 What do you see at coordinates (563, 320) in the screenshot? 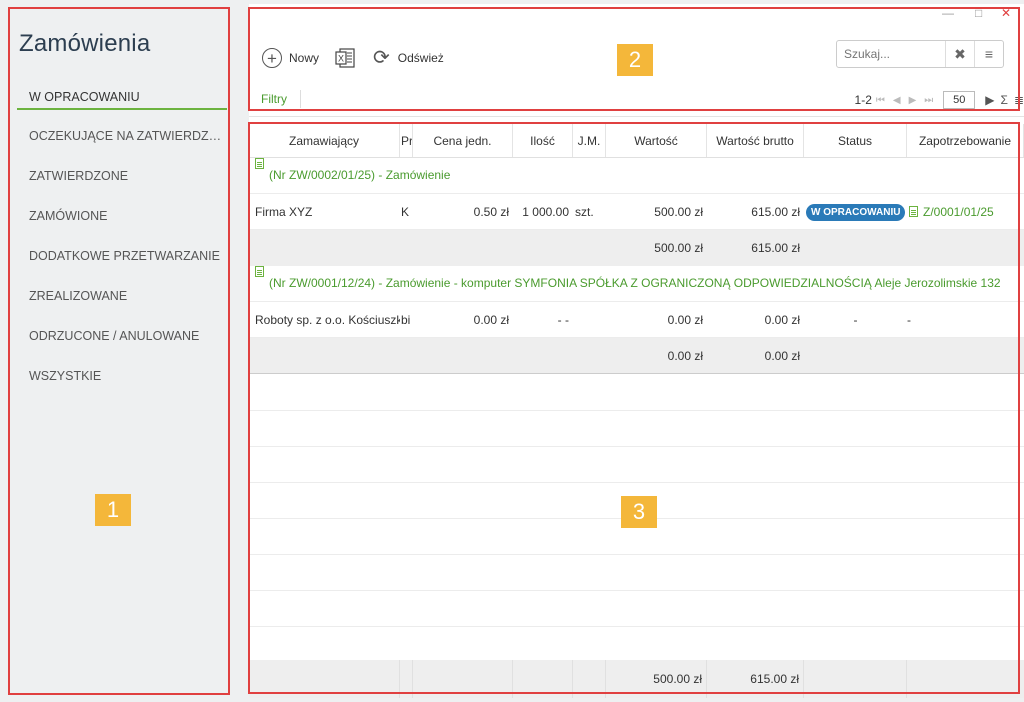
I see `cell-ilosc: - -` at bounding box center [563, 320].